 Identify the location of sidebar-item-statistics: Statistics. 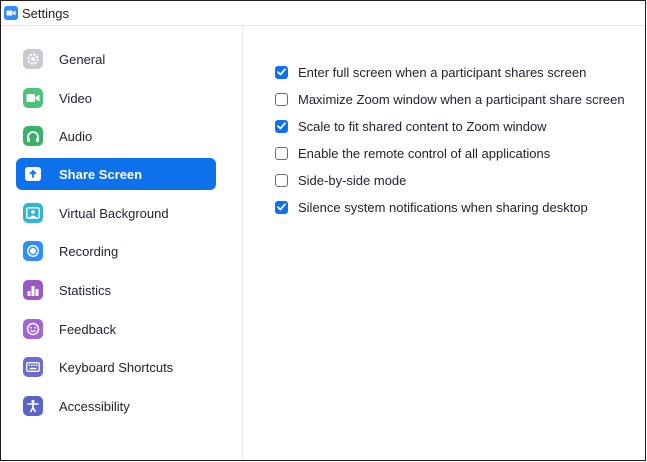
(116, 290).